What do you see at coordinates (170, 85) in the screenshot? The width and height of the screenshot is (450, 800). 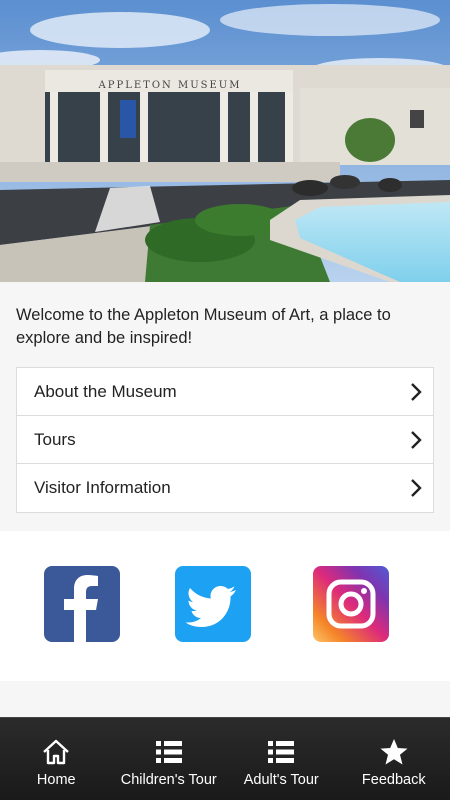 I see `building-sign: APPLETON MUSEUM` at bounding box center [170, 85].